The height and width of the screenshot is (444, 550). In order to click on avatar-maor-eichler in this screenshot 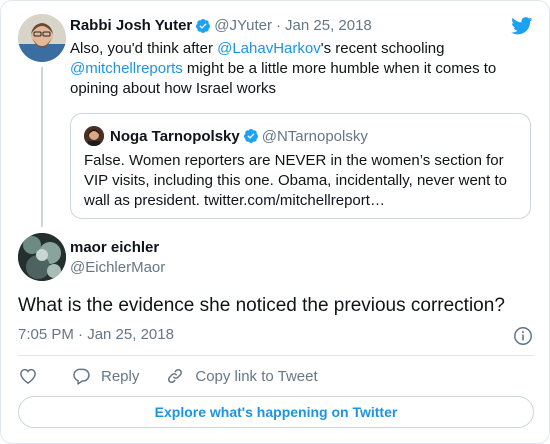, I will do `click(42, 257)`.